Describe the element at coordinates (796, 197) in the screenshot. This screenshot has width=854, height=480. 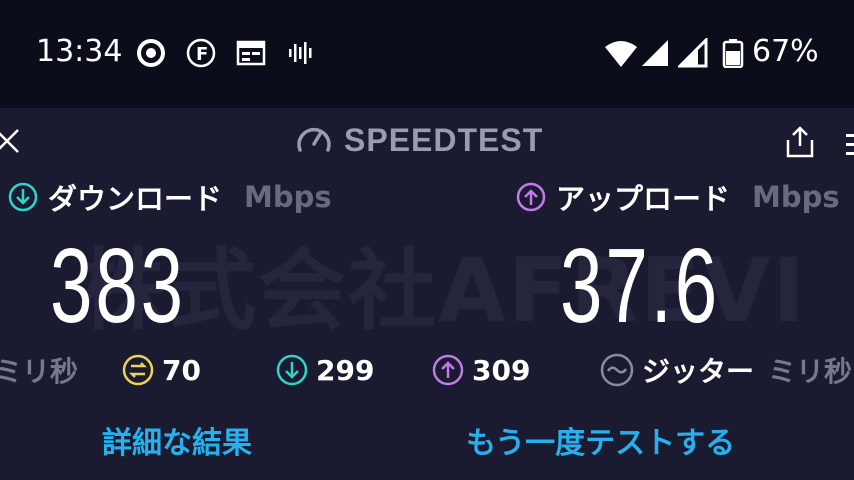
I see `upload-unit: Mbps` at that location.